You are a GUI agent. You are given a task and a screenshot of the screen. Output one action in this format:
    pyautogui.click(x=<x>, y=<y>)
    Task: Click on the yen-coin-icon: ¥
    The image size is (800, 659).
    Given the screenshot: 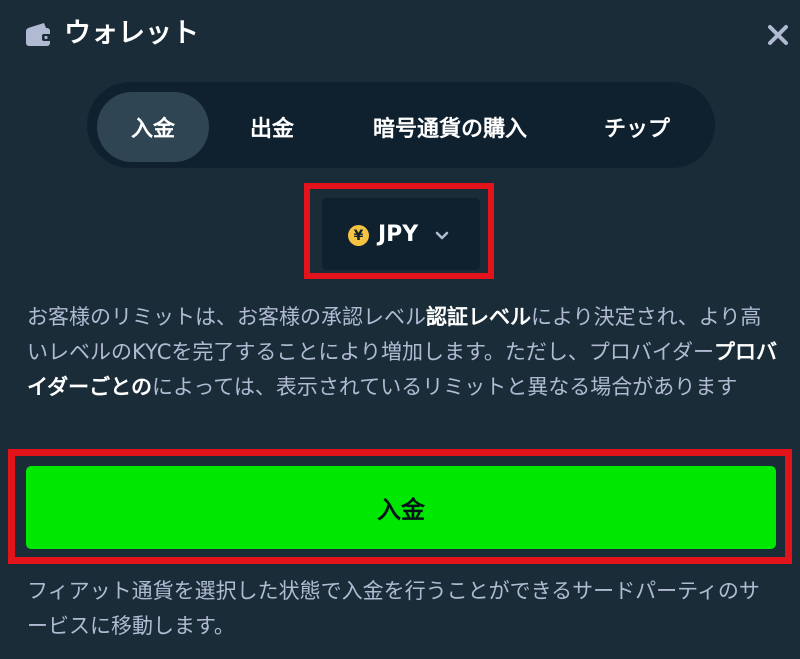 What is the action you would take?
    pyautogui.click(x=358, y=235)
    